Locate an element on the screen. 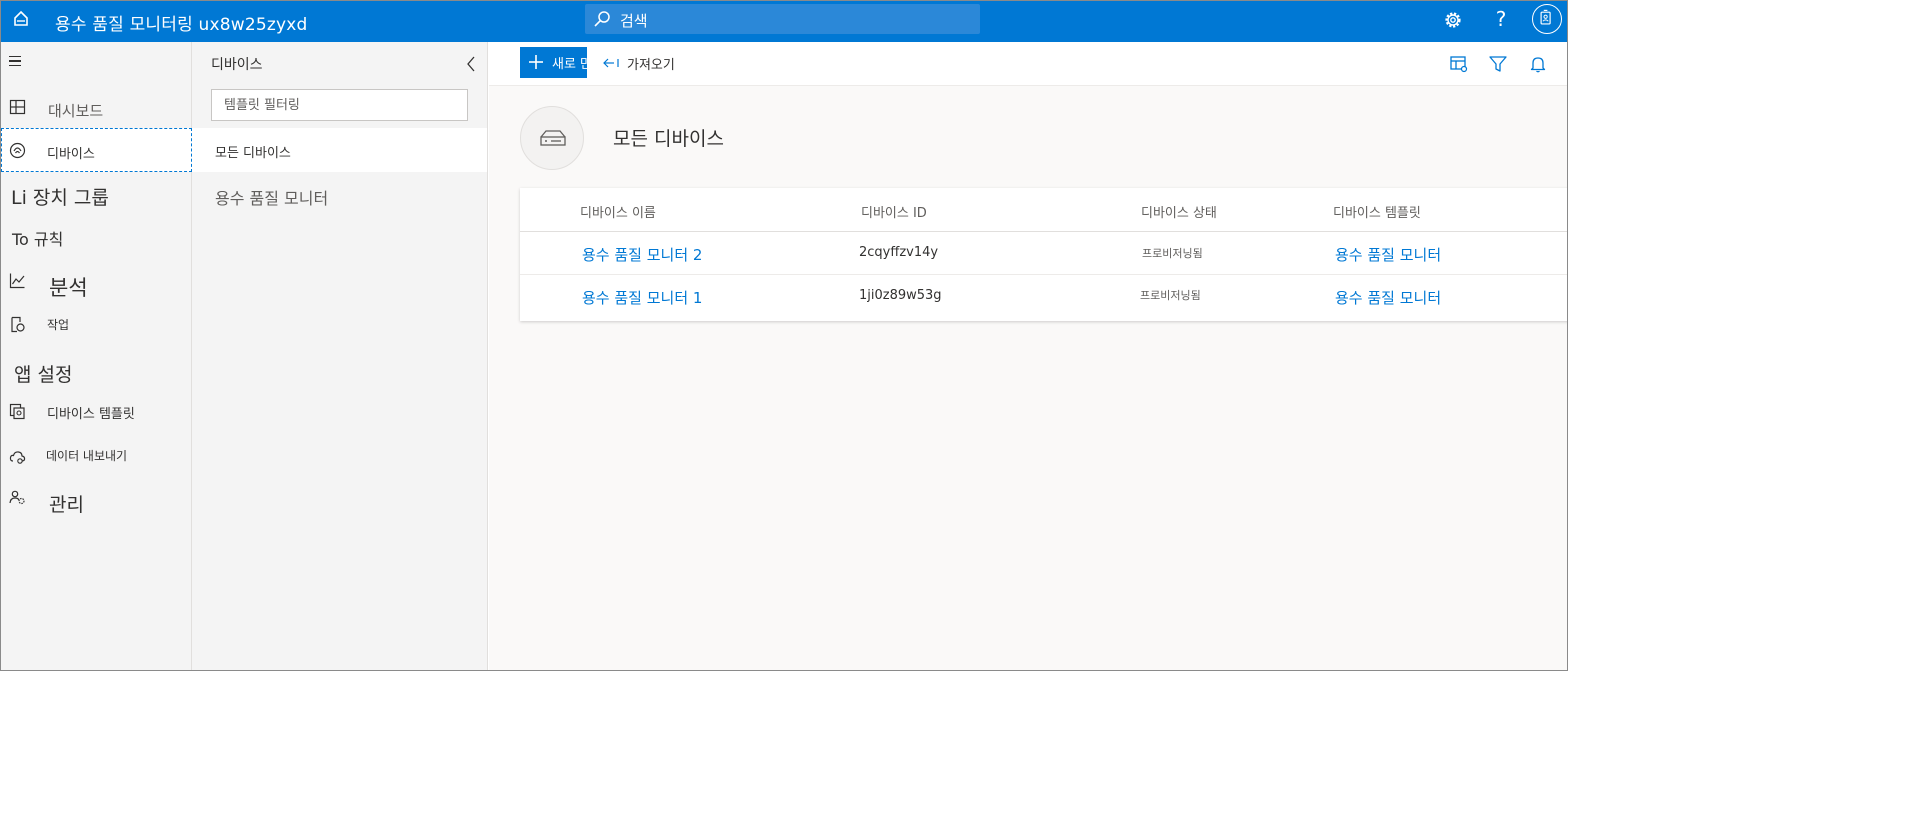 The height and width of the screenshot is (816, 1908). nav-item-app-settings: 앱 설정 is located at coordinates (96, 373).